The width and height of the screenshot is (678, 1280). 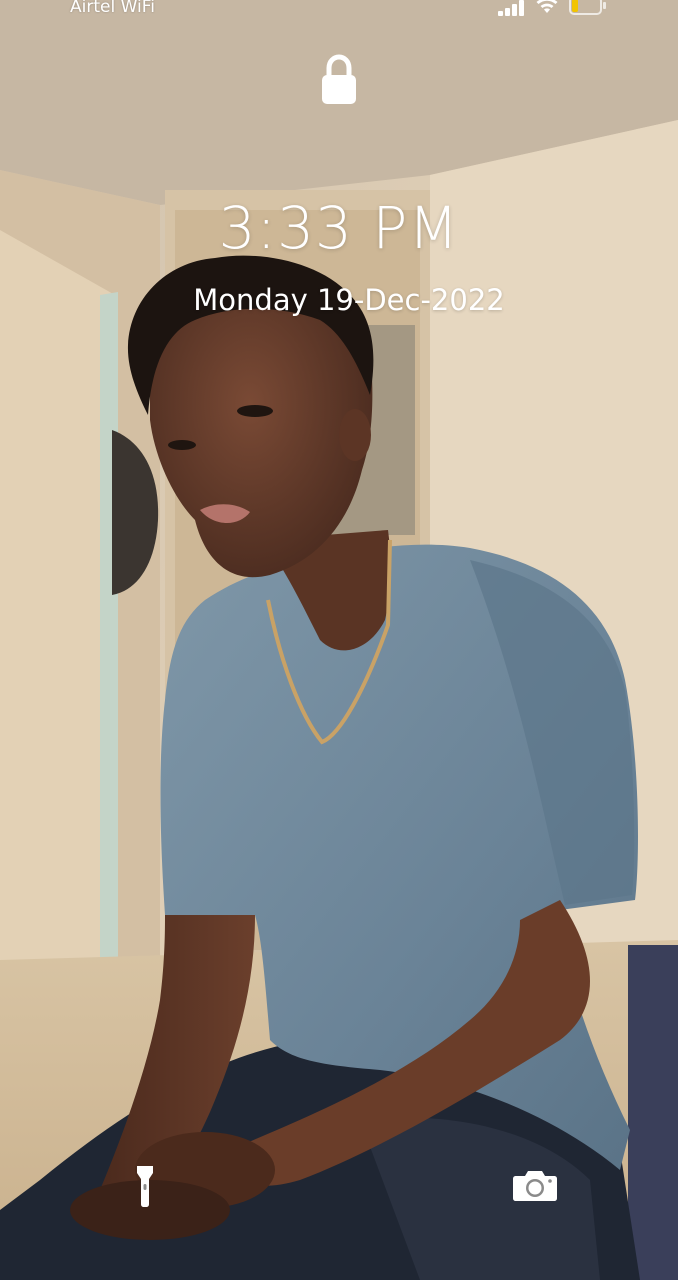 What do you see at coordinates (339, 11) in the screenshot?
I see `status-bar: Airtel WiFi` at bounding box center [339, 11].